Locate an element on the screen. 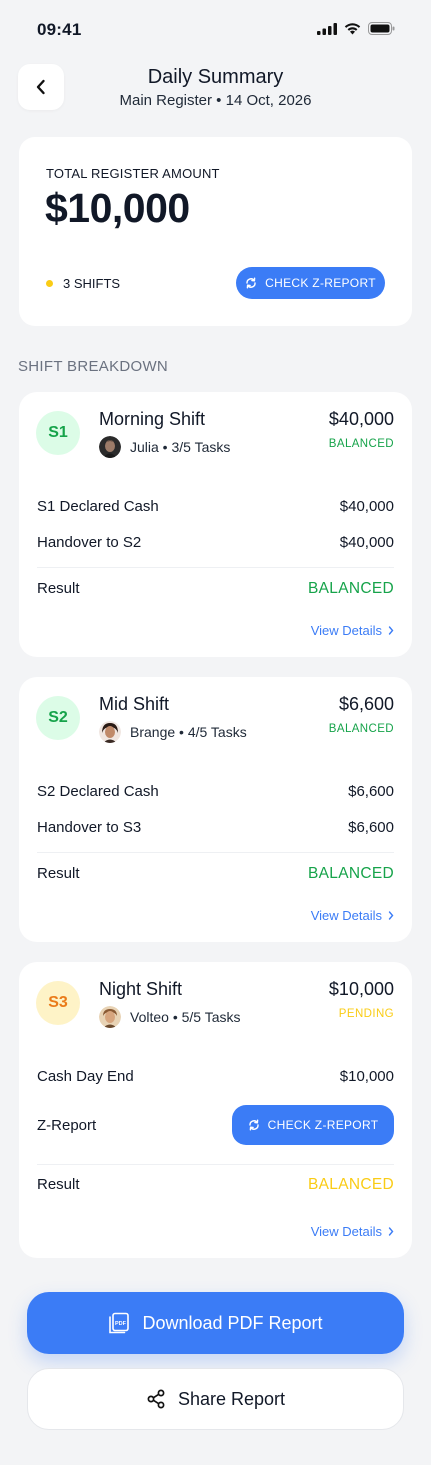 This screenshot has height=1465, width=431. shift-amount: $10,000 is located at coordinates (361, 989).